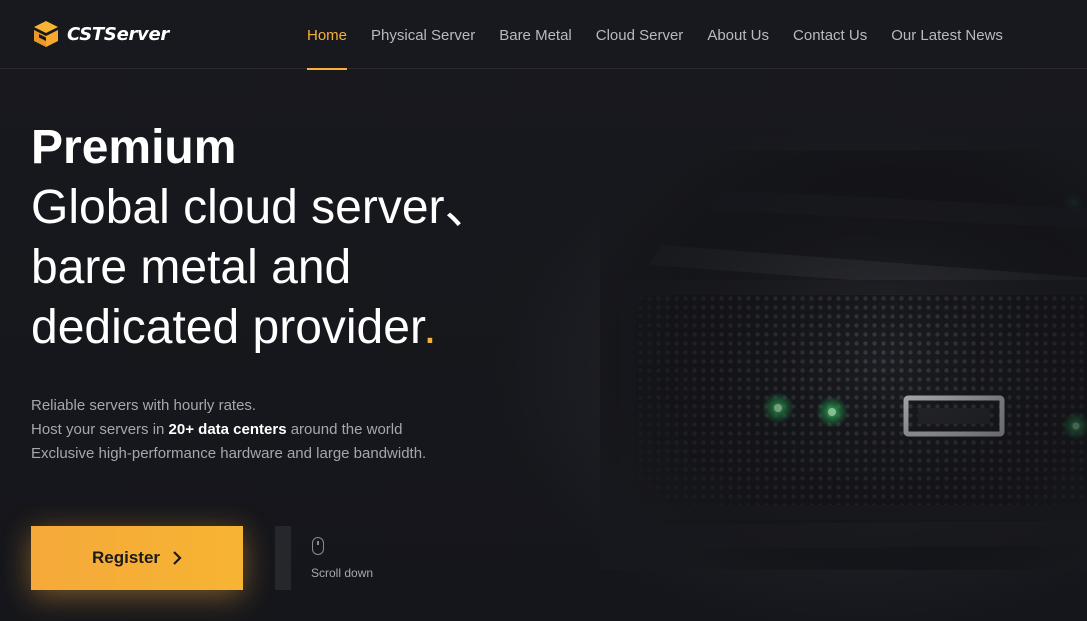  Describe the element at coordinates (118, 34) in the screenshot. I see `brand-name: CSTServer` at that location.